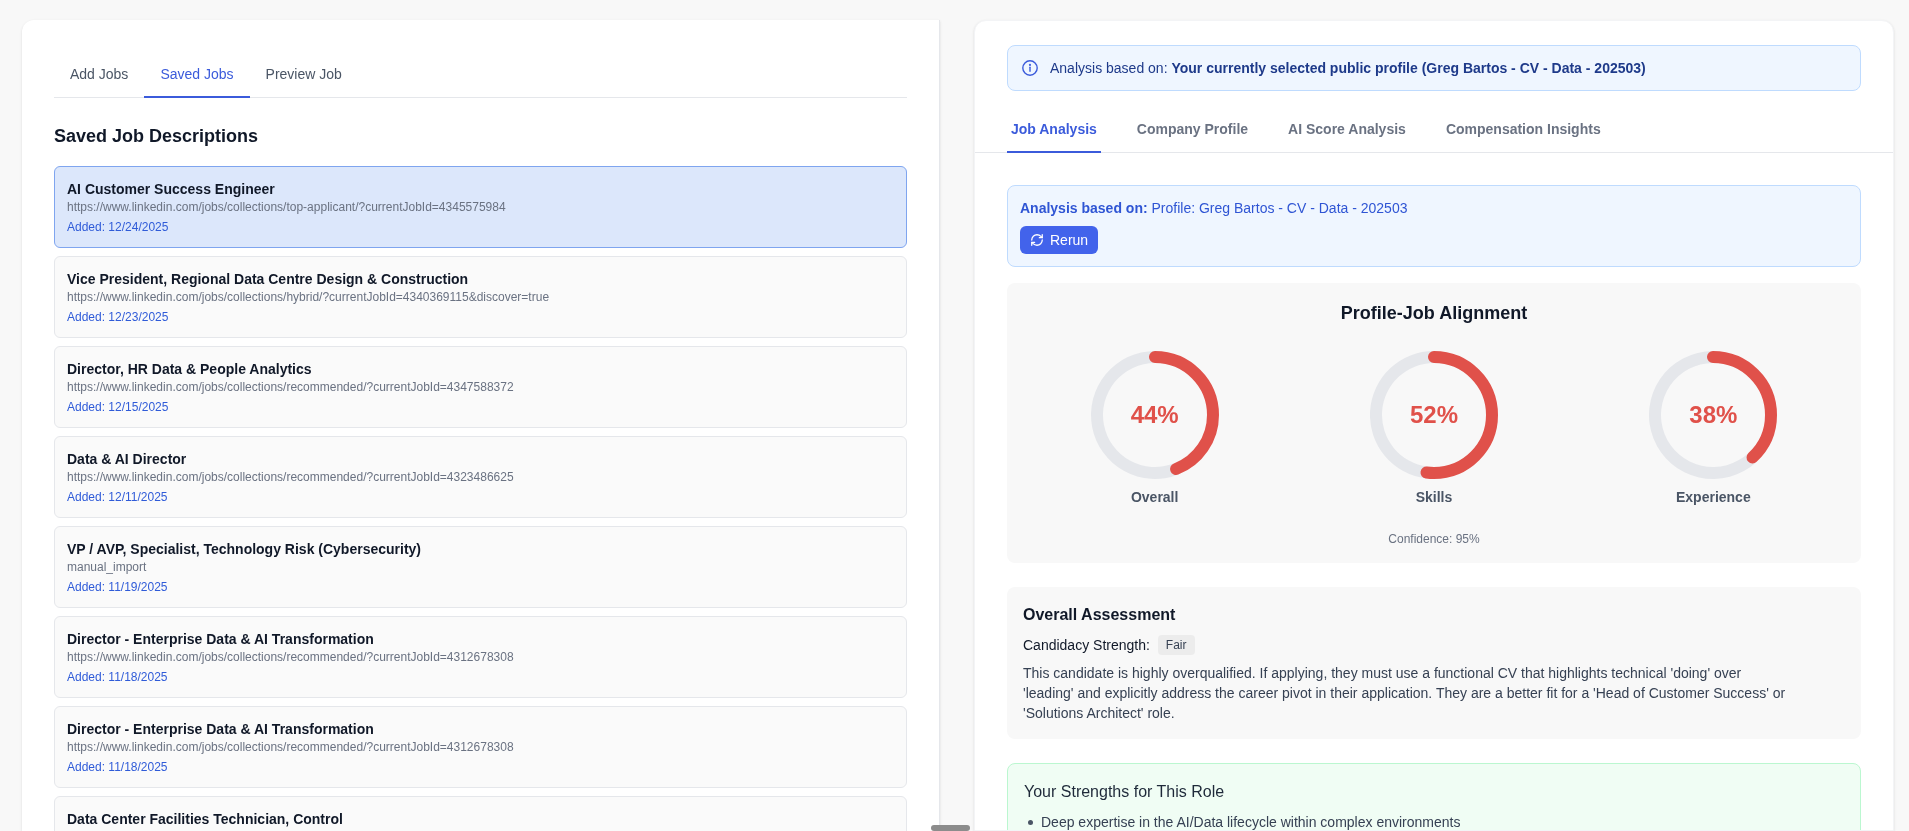 This screenshot has width=1909, height=831. What do you see at coordinates (157, 136) in the screenshot?
I see `saved-jobs-heading: Saved Job Descriptions` at bounding box center [157, 136].